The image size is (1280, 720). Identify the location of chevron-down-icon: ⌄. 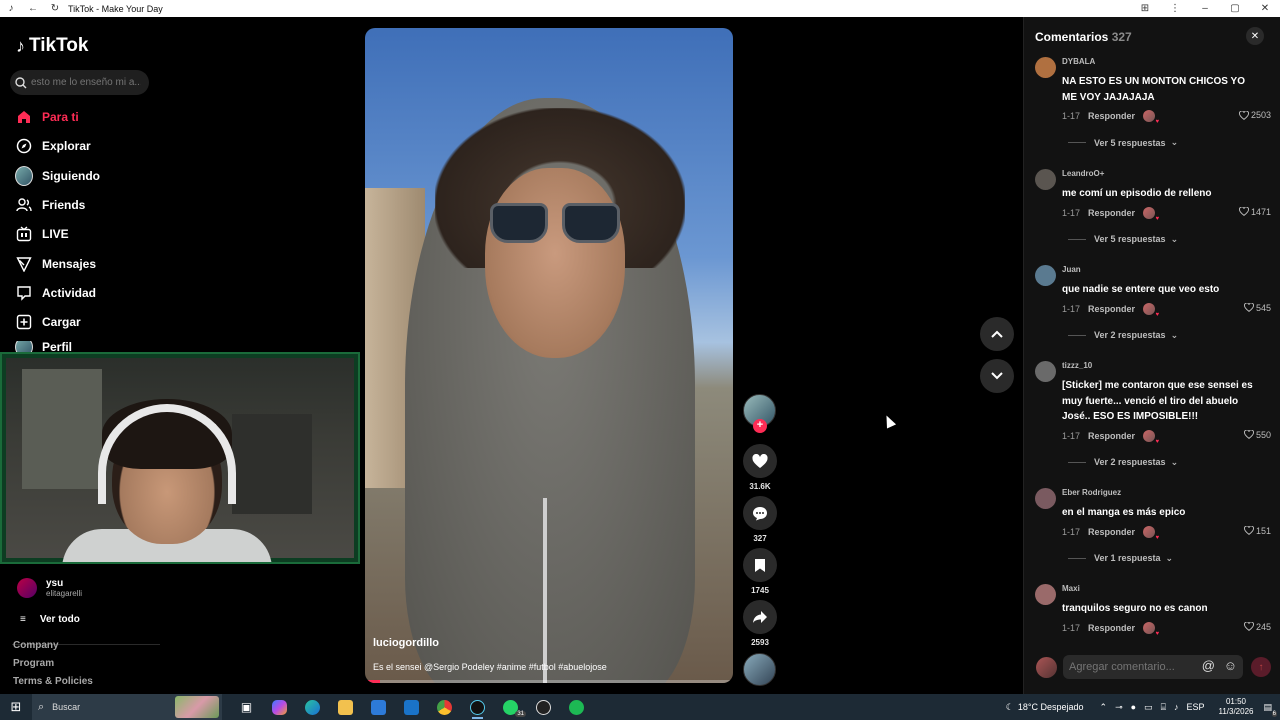
(1174, 461).